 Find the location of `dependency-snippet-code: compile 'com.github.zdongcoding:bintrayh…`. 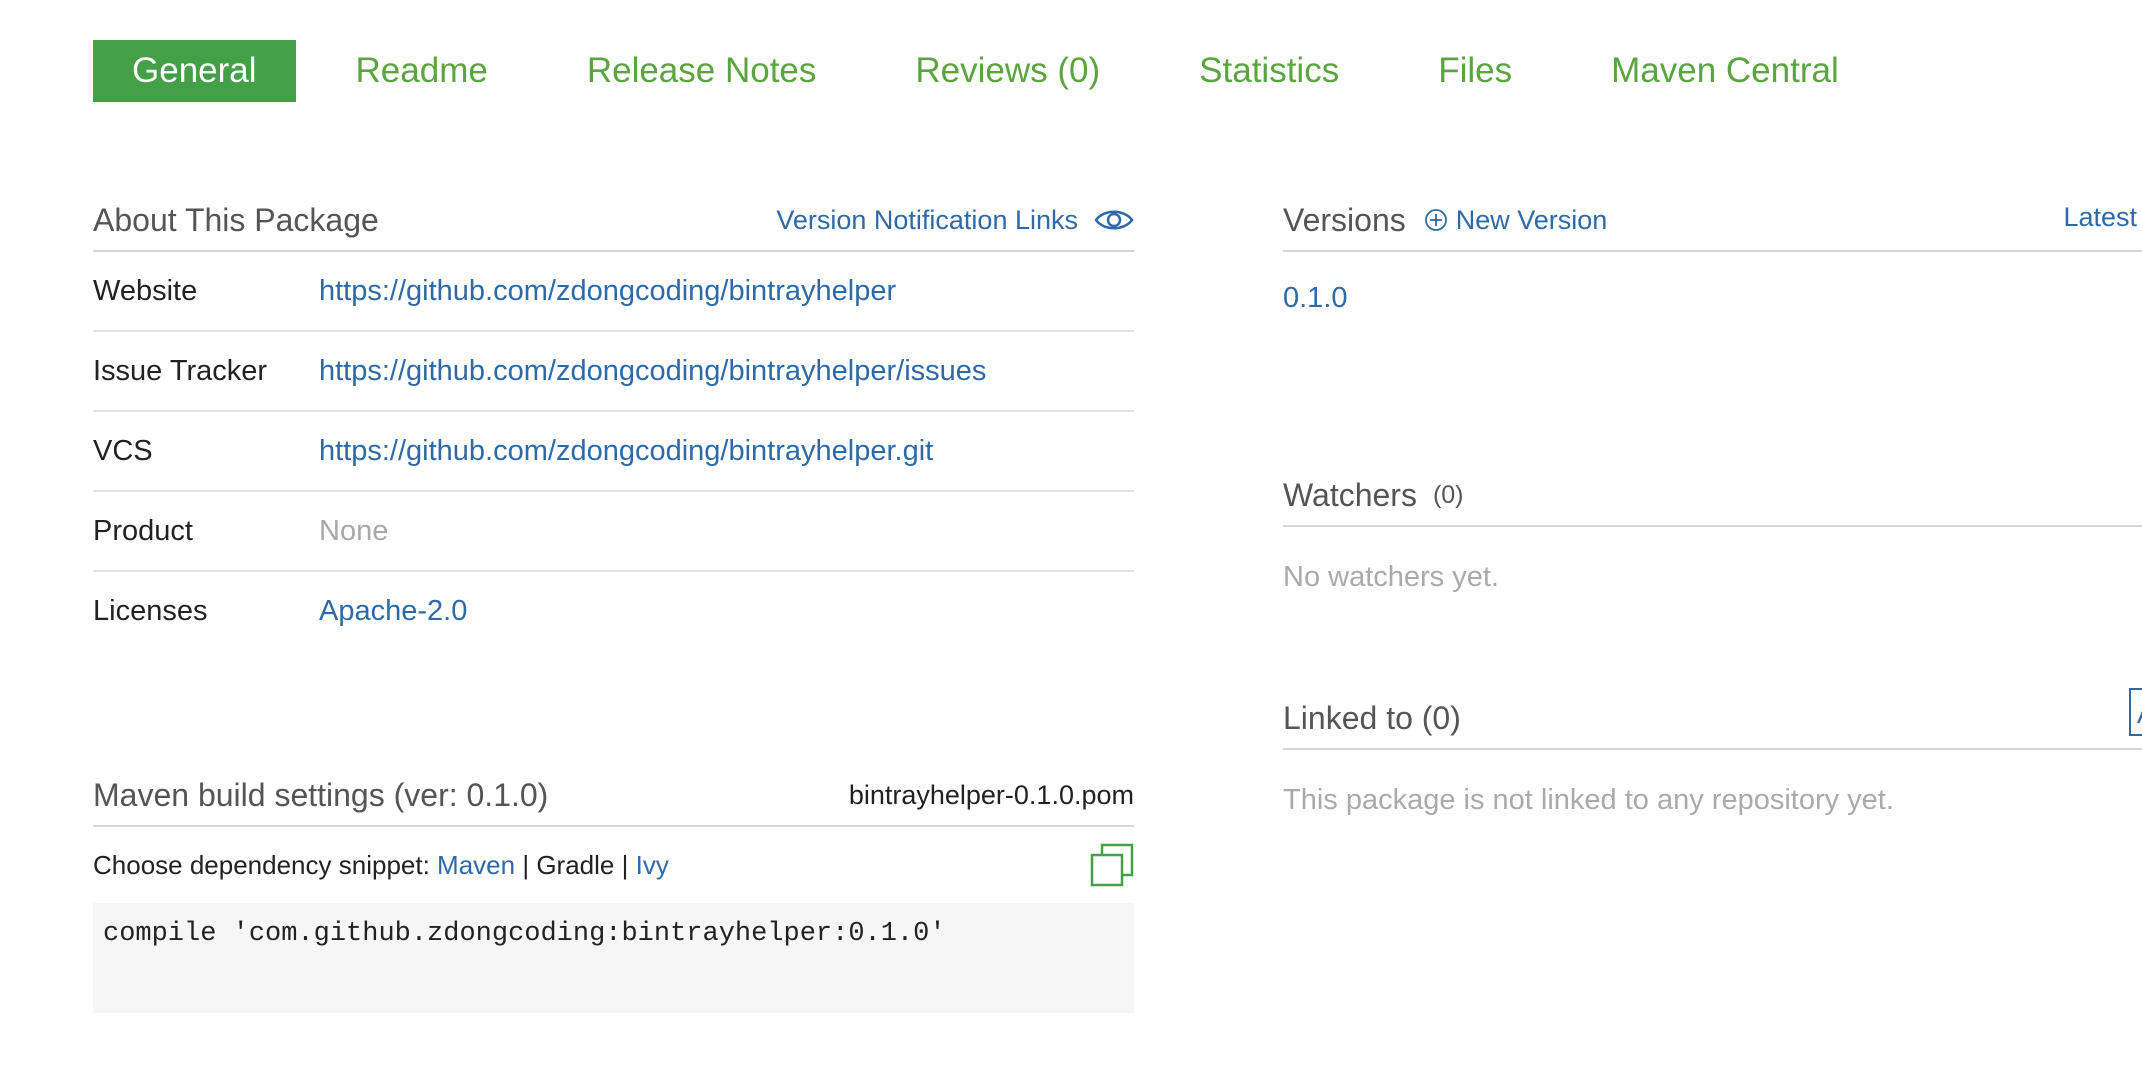

dependency-snippet-code: compile 'com.github.zdongcoding:bintrayh… is located at coordinates (613, 958).